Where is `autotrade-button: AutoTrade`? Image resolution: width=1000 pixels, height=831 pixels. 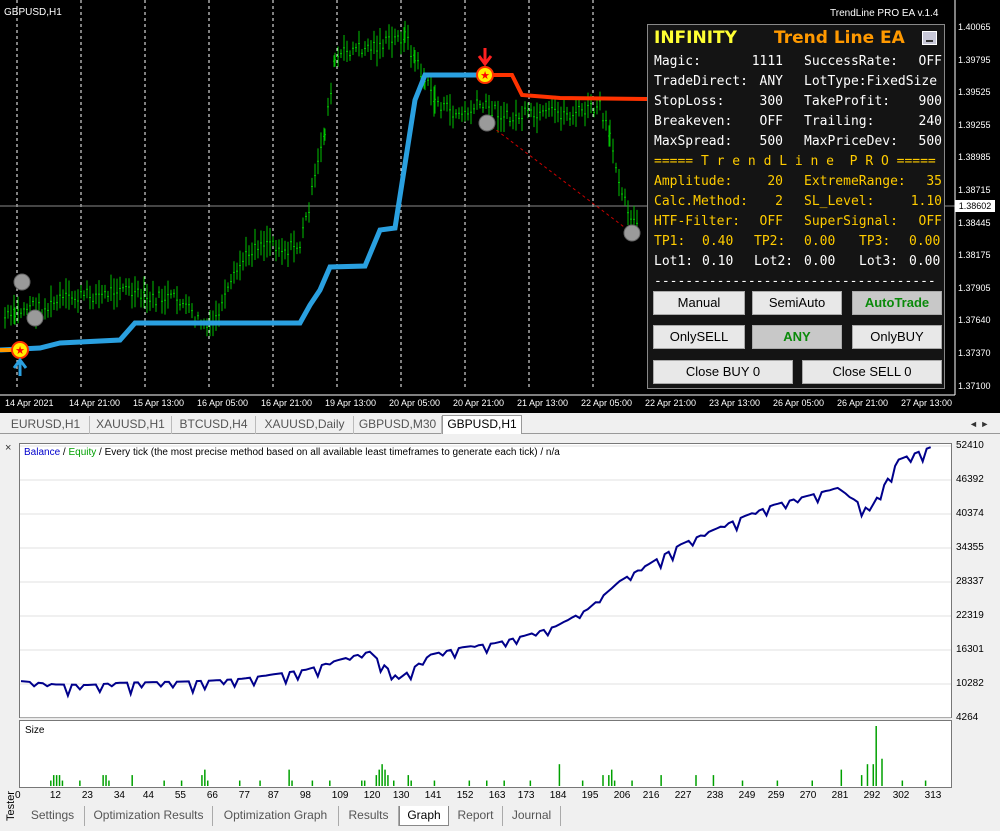
autotrade-button: AutoTrade is located at coordinates (897, 303).